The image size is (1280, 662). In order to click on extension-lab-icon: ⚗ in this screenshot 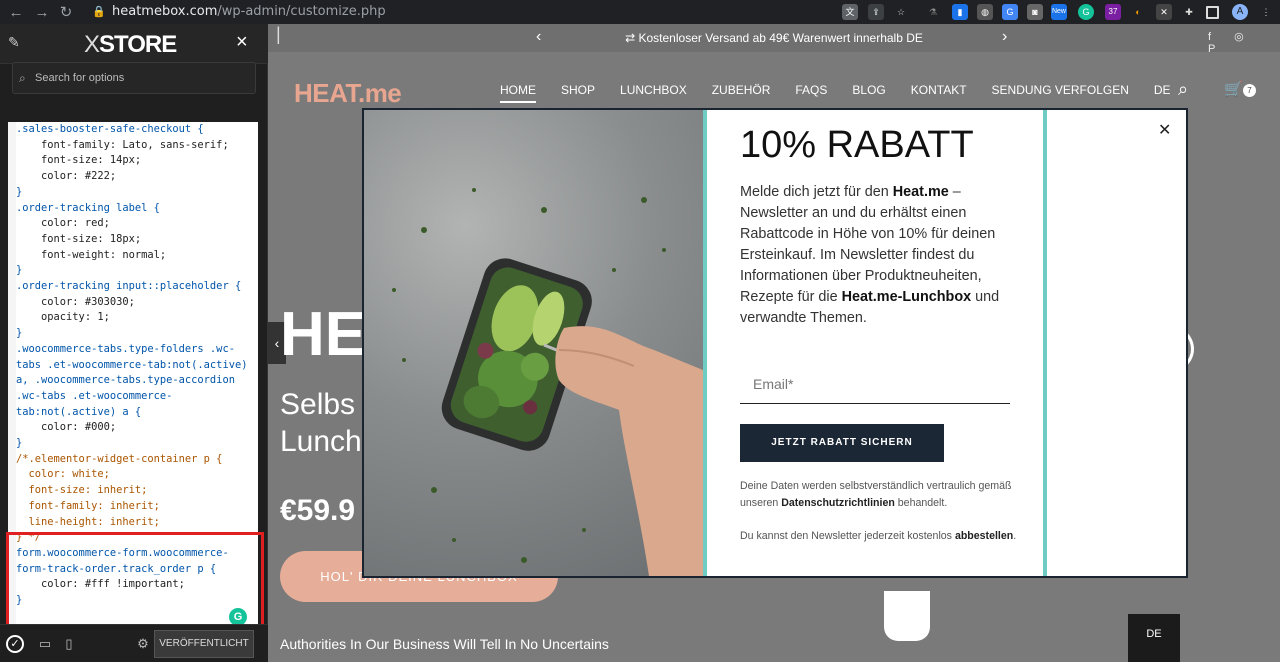, I will do `click(933, 12)`.